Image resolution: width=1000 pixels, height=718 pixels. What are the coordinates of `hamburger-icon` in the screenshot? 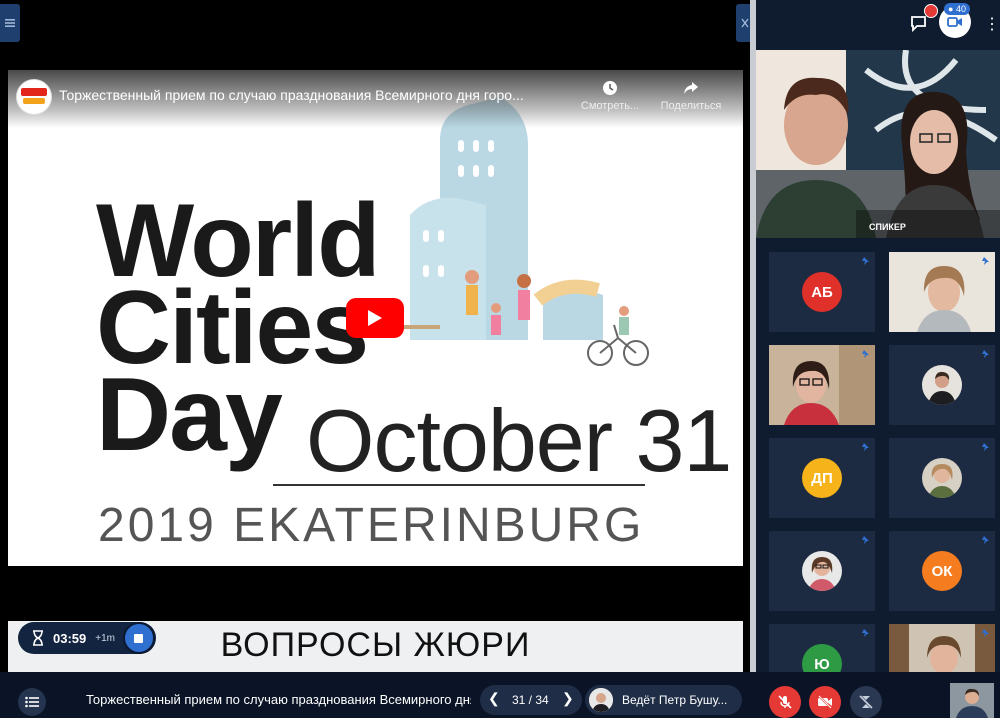 It's located at (10, 23).